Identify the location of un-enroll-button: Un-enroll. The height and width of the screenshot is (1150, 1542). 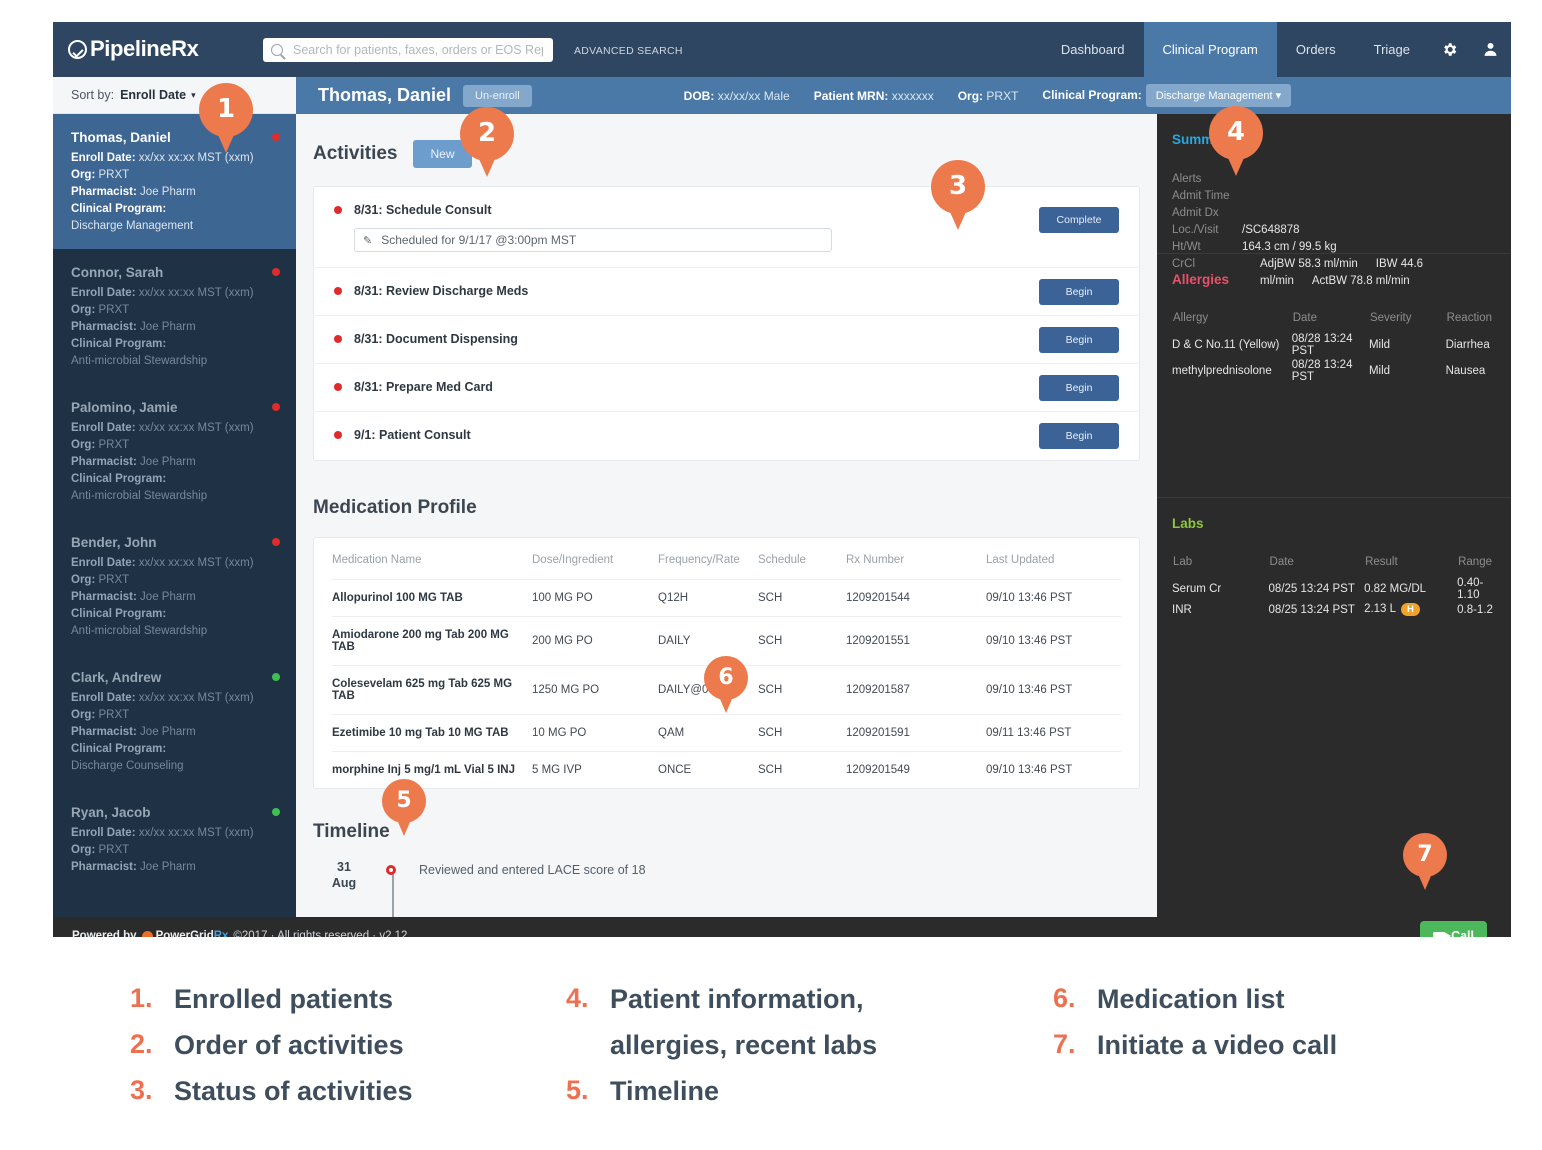
(497, 95).